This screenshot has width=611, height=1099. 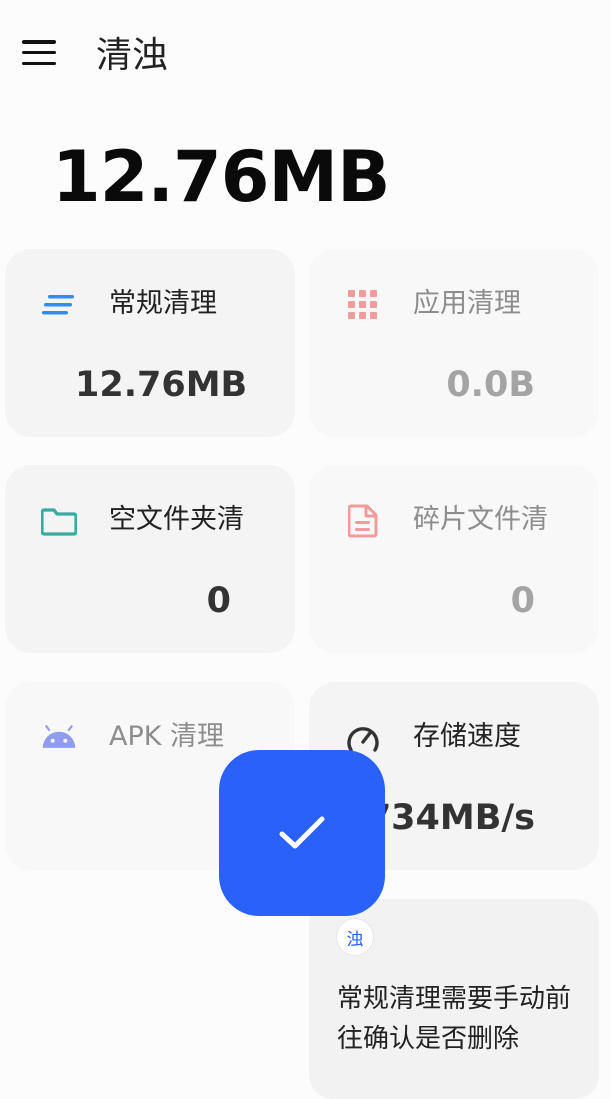 What do you see at coordinates (454, 1019) in the screenshot?
I see `tip-text: 常规清理需要手动前往确认是否删除` at bounding box center [454, 1019].